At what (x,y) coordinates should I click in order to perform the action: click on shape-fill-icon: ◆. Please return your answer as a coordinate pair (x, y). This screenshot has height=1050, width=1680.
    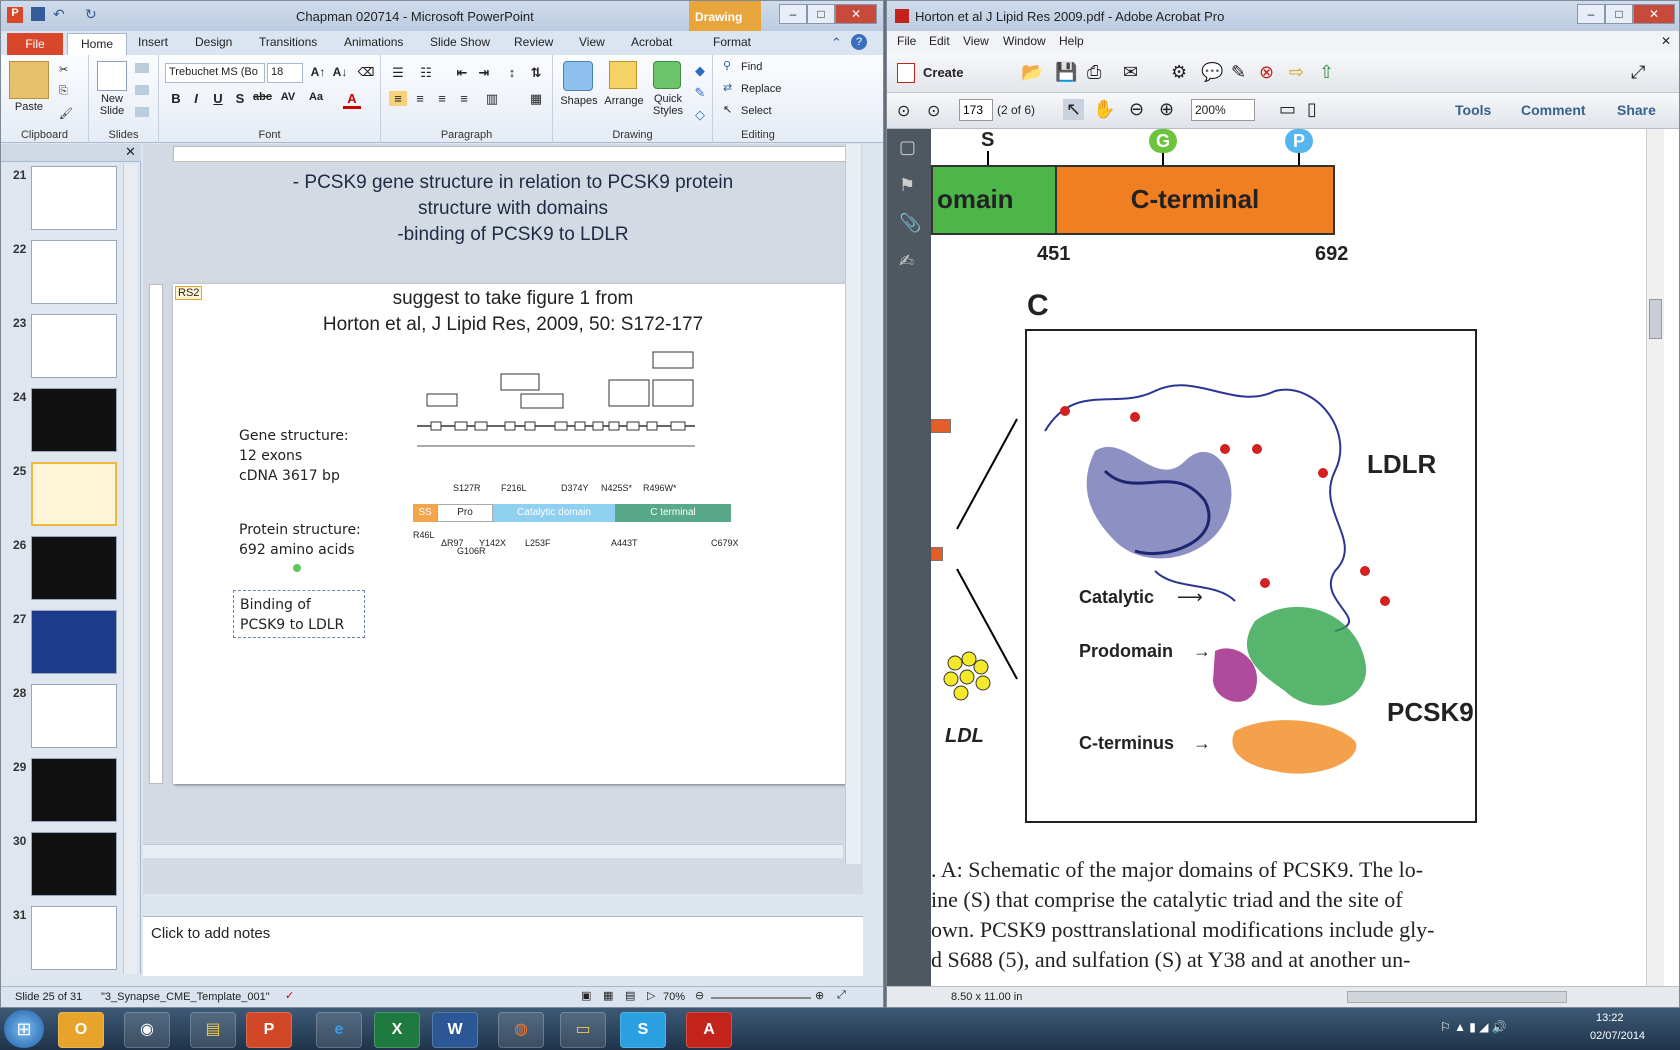
    Looking at the image, I should click on (700, 71).